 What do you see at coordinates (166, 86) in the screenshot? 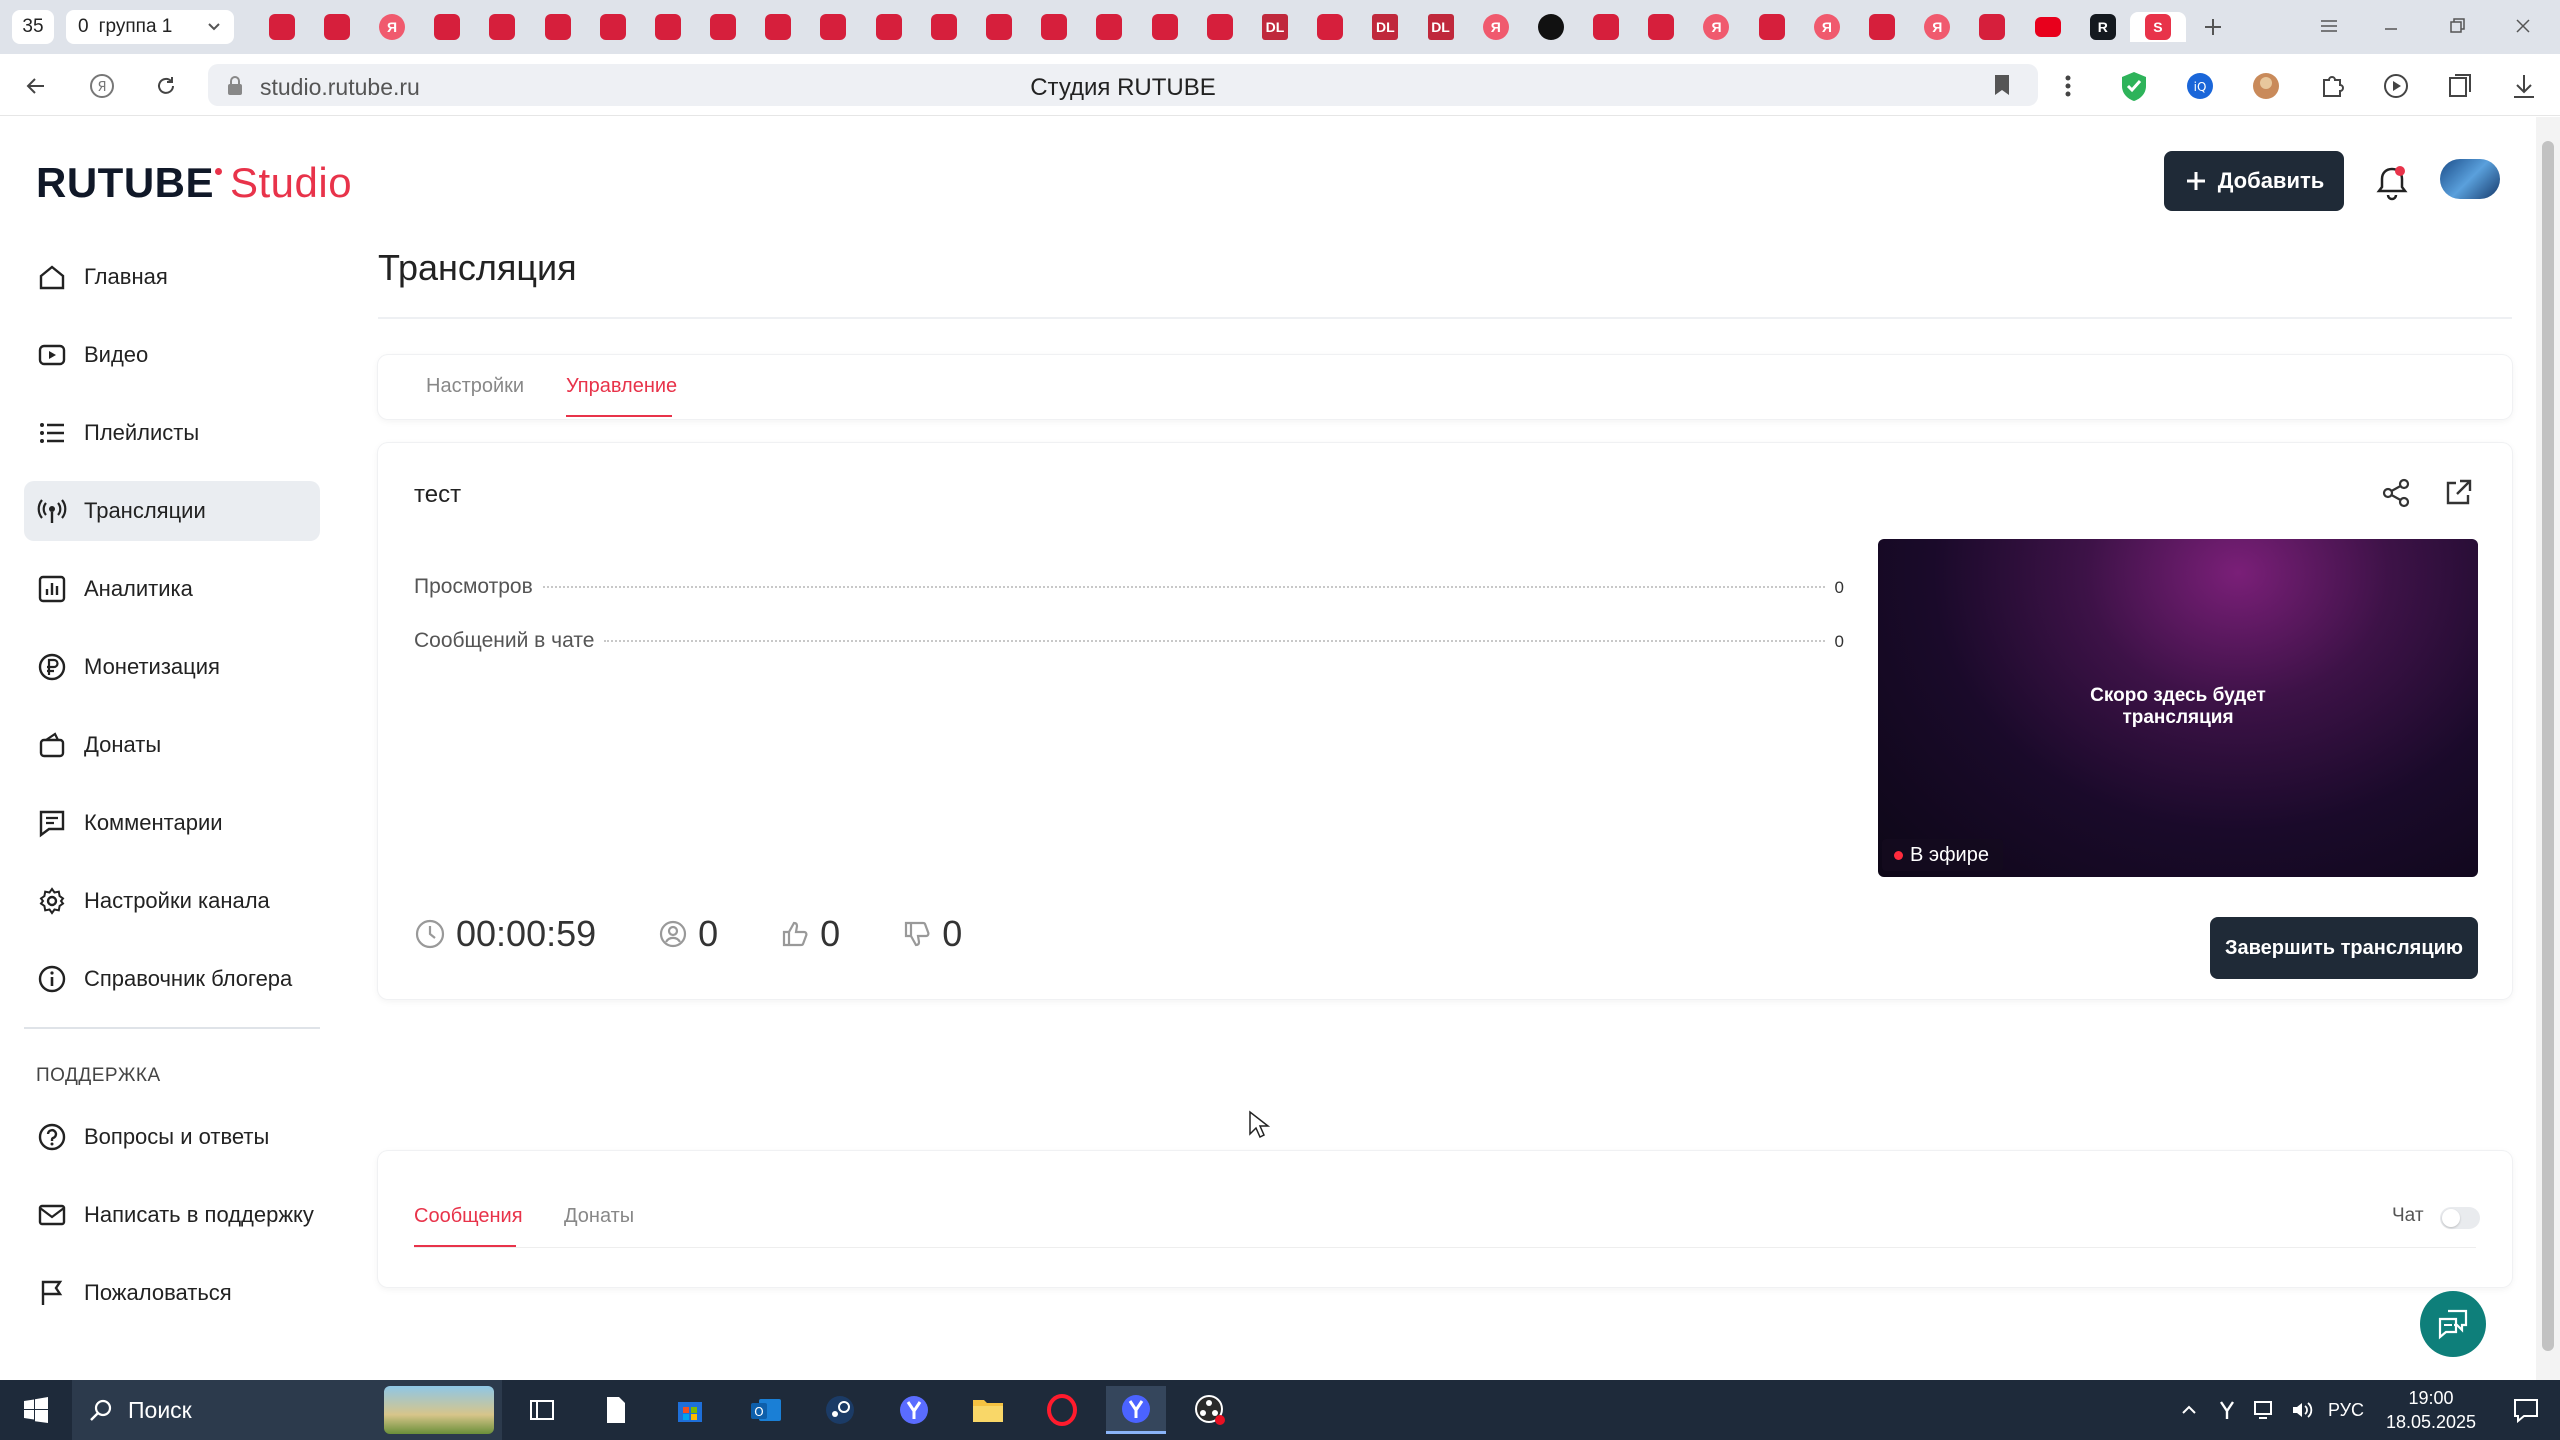
I see `reload-button` at bounding box center [166, 86].